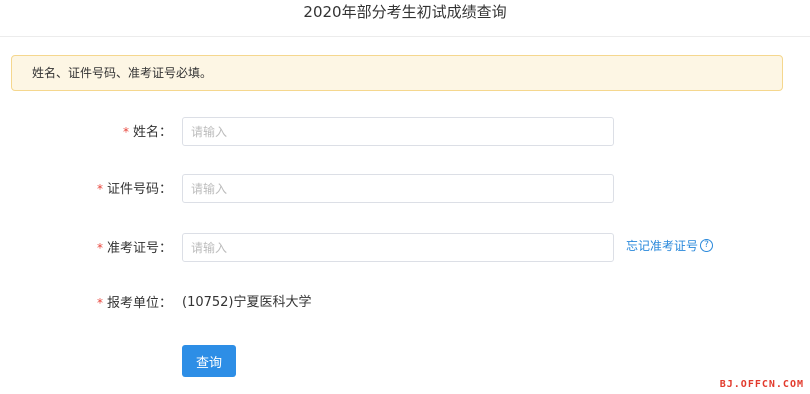  Describe the element at coordinates (405, 12) in the screenshot. I see `page-title: 2020年部分考生初试成绩查询` at that location.